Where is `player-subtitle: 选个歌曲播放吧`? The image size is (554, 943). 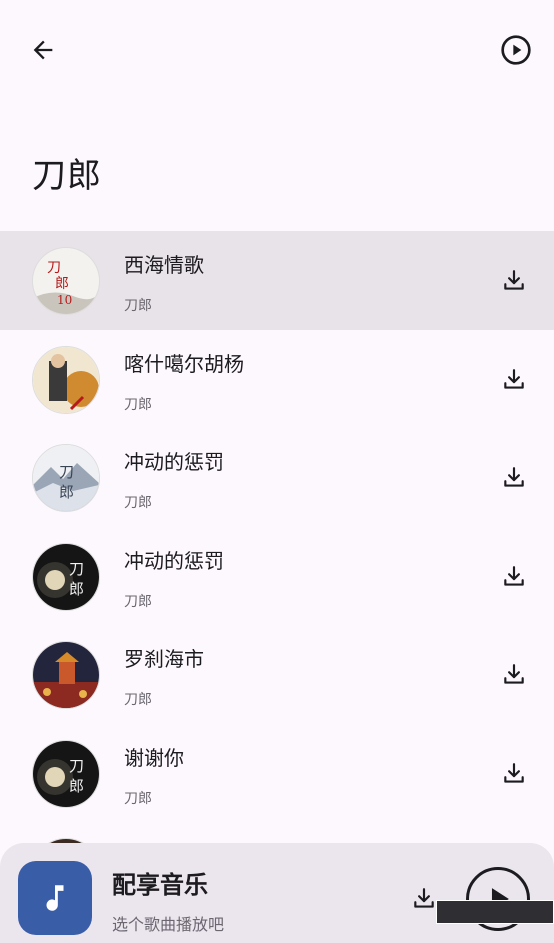 player-subtitle: 选个歌曲播放吧 is located at coordinates (168, 924).